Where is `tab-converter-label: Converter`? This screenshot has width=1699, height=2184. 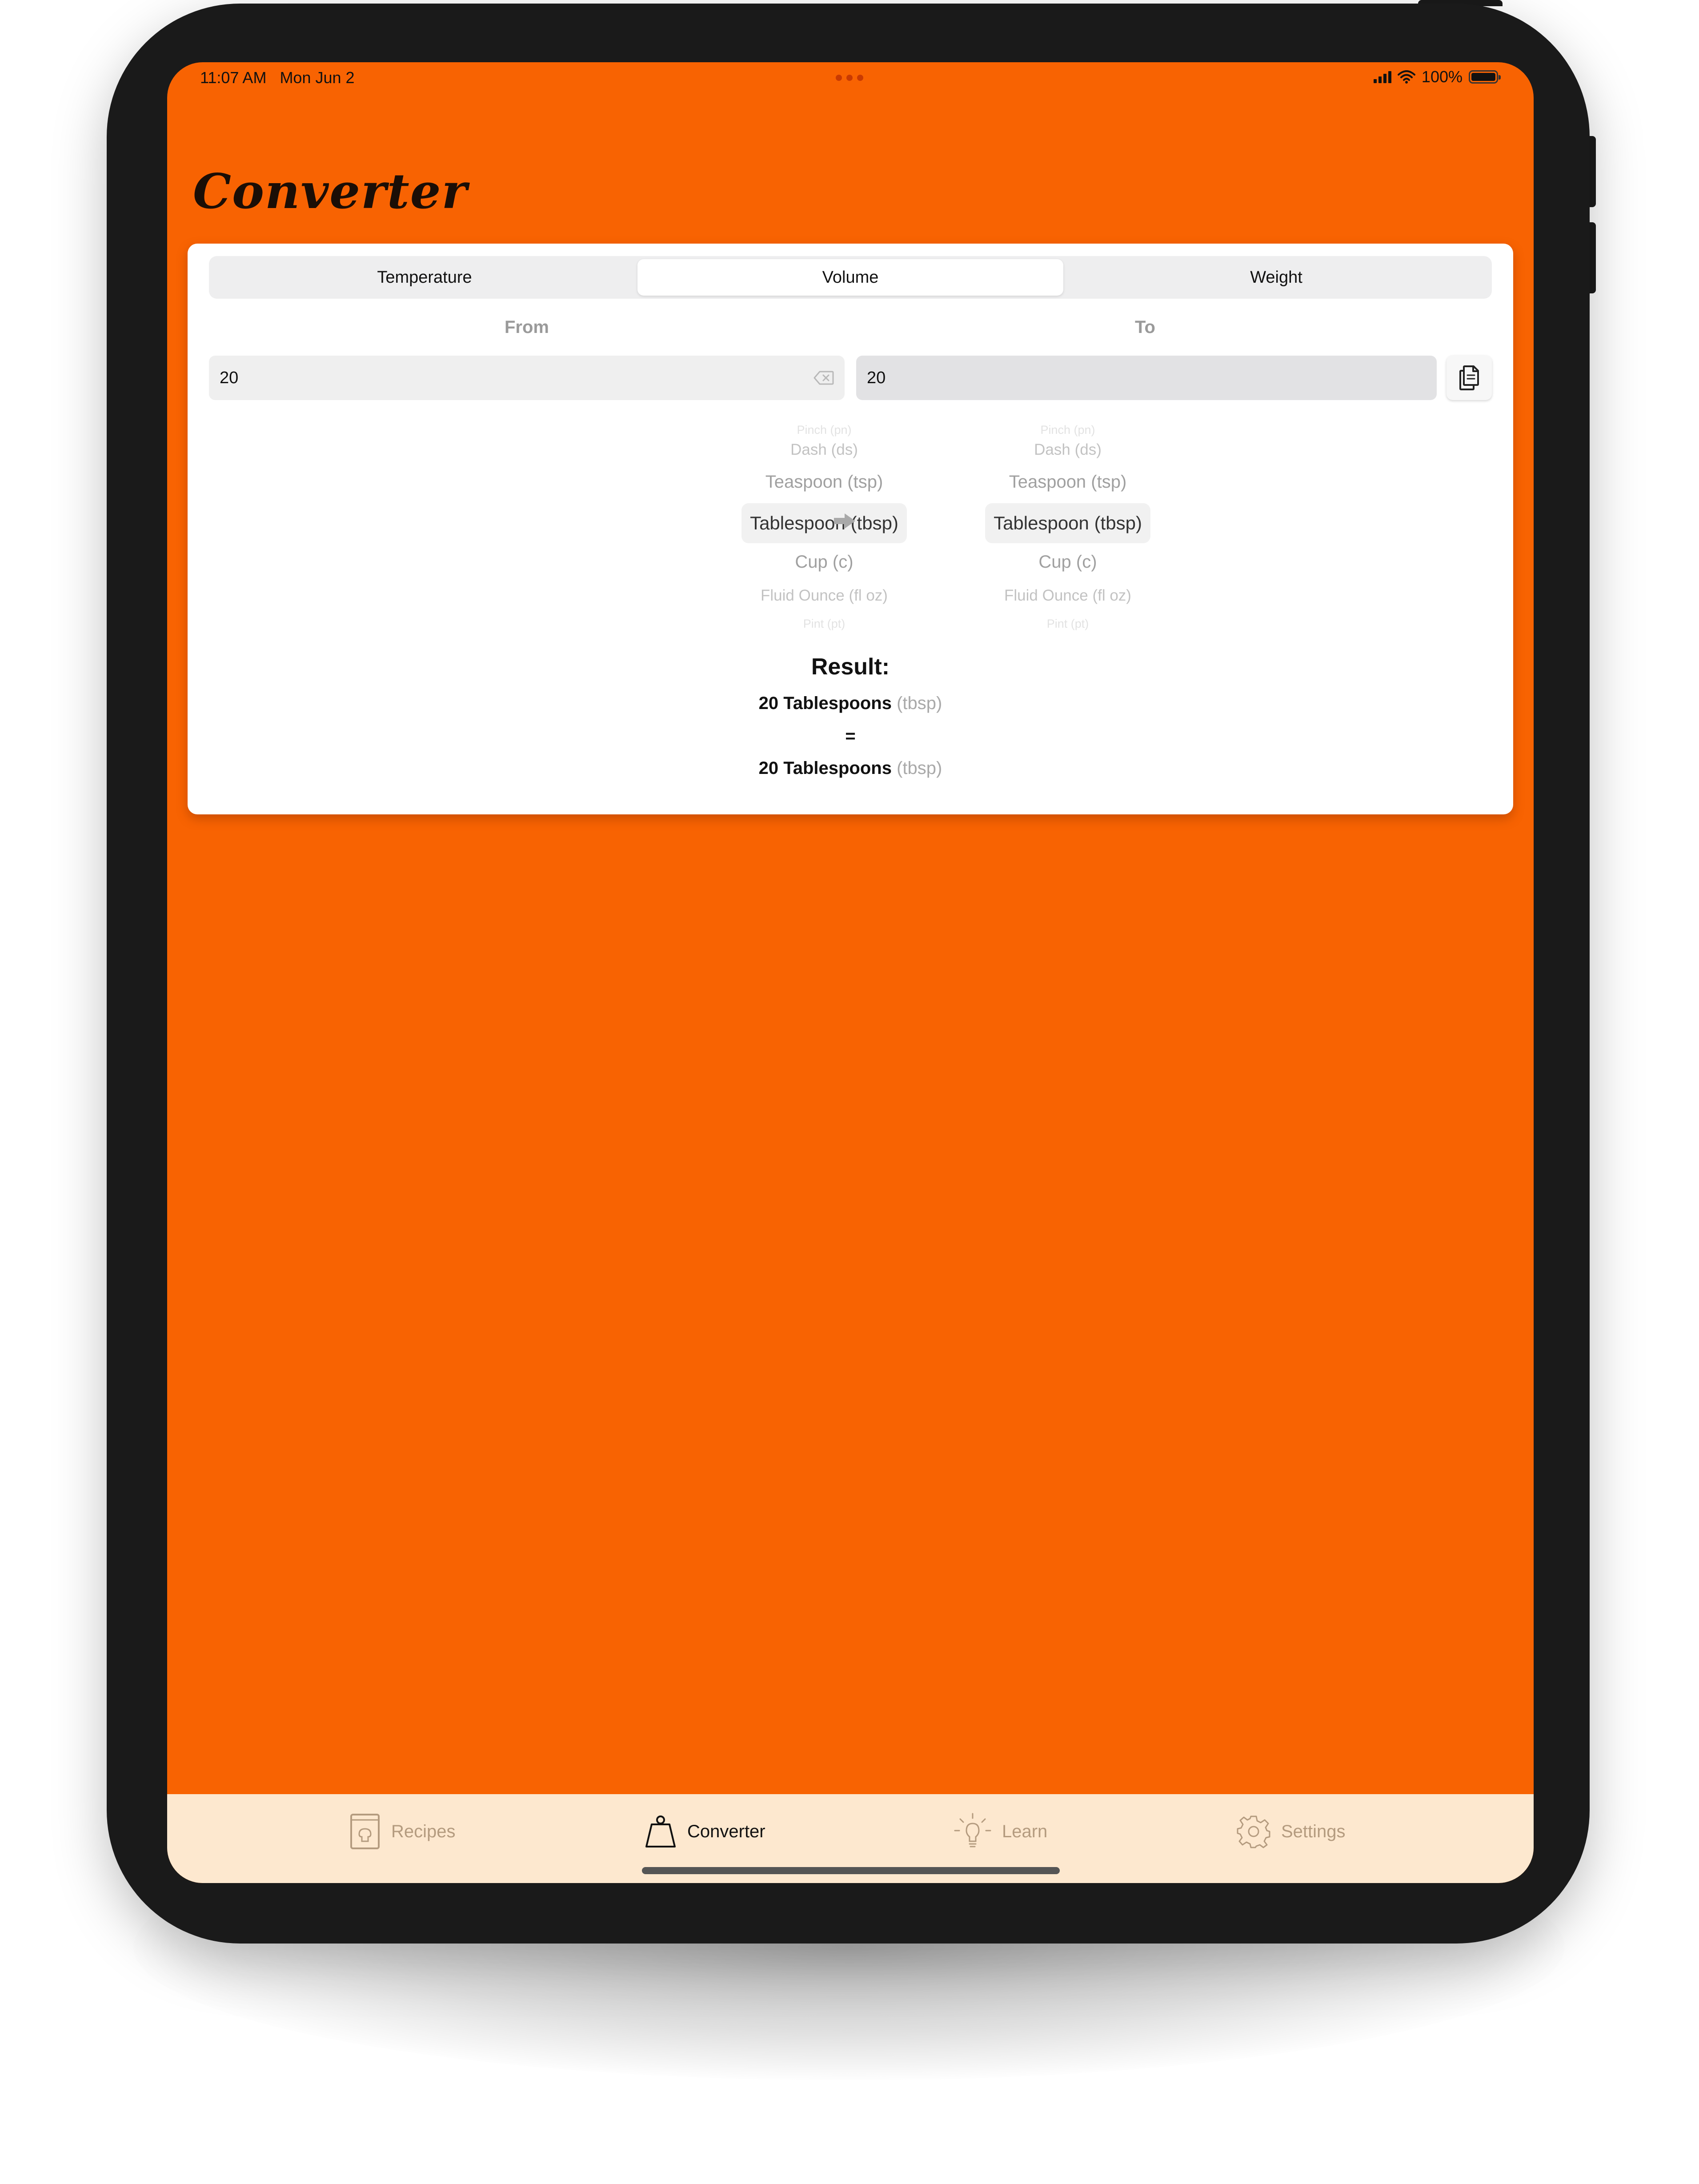
tab-converter-label: Converter is located at coordinates (726, 1831).